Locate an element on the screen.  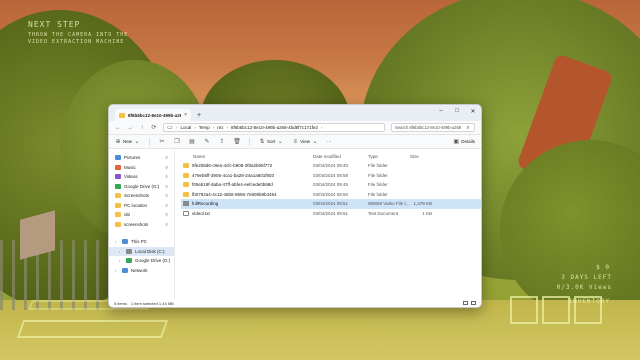
file-name: videol.txt is located at coordinates (201, 213).